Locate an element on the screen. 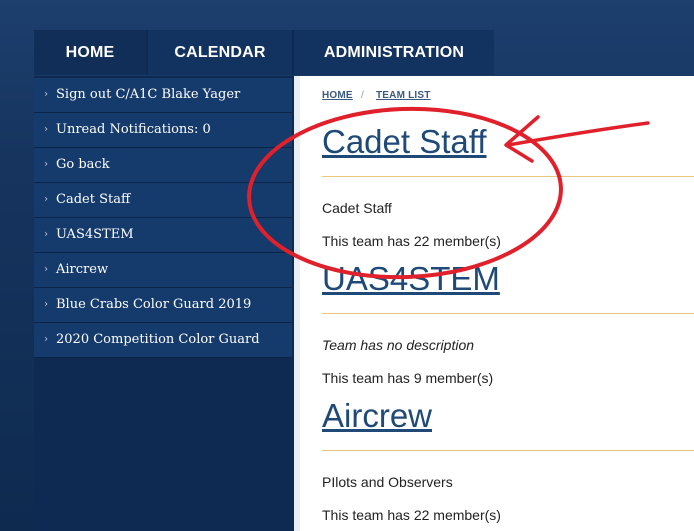  team-title-cadet-staff: Cadet Staff is located at coordinates (404, 142).